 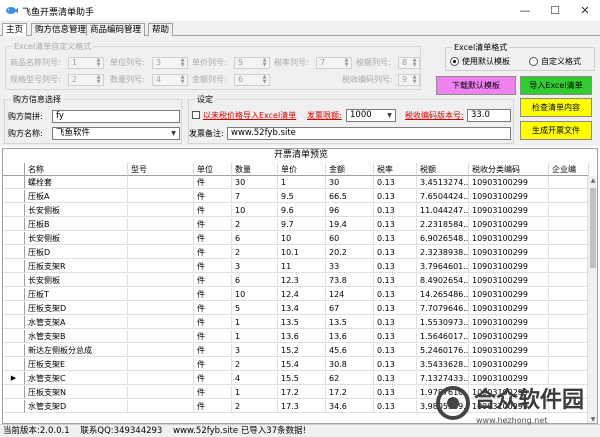 What do you see at coordinates (569, 169) in the screenshot?
I see `column-header: 企业编` at bounding box center [569, 169].